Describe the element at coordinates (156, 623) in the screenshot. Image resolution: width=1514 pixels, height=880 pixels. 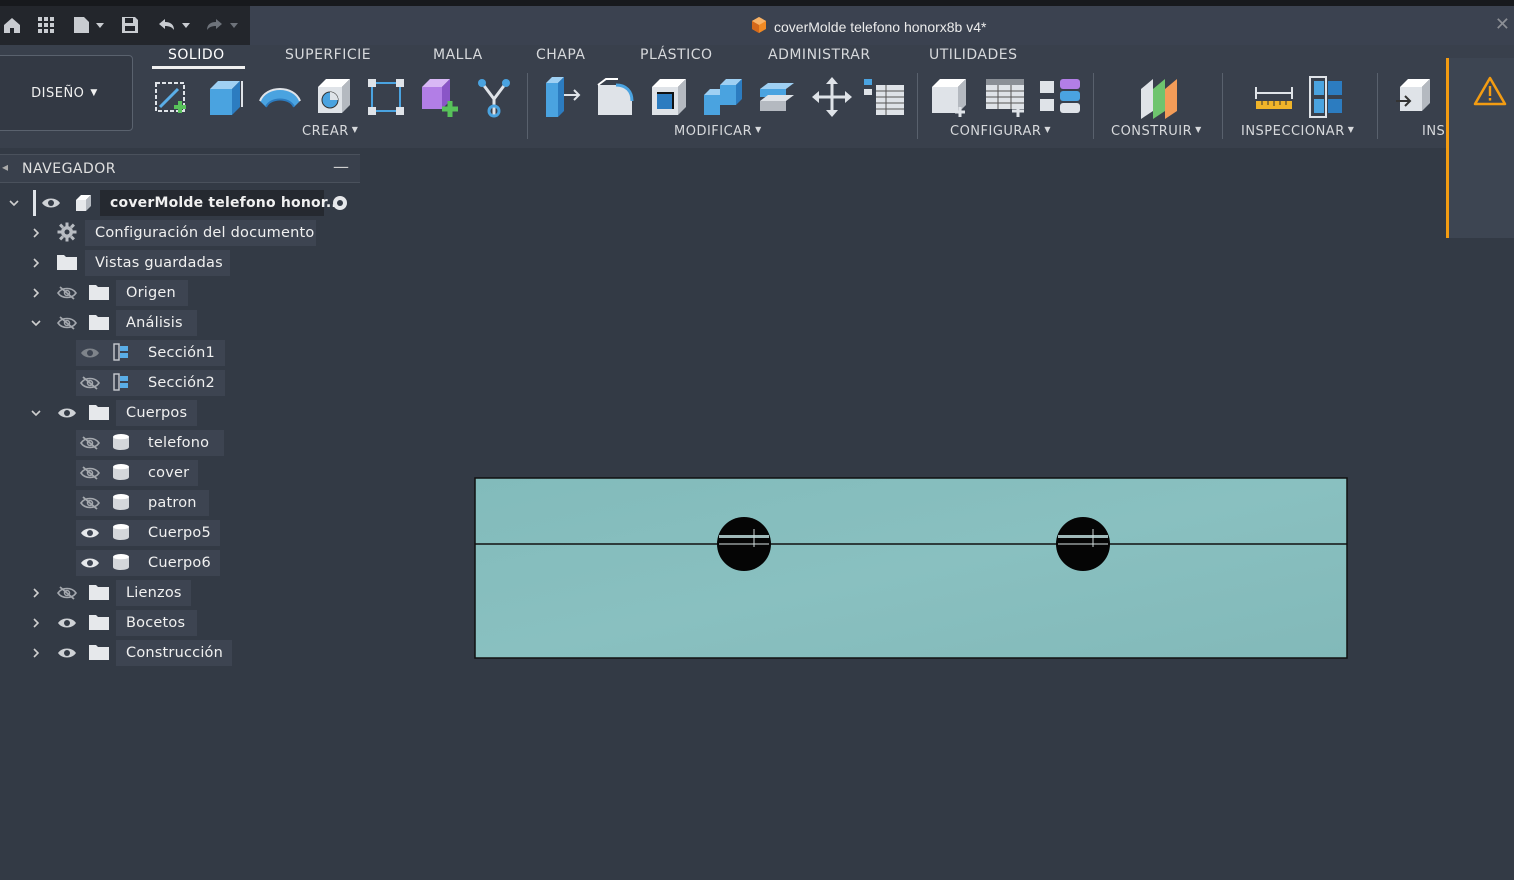
I see `tree-item-label: Bocetos` at that location.